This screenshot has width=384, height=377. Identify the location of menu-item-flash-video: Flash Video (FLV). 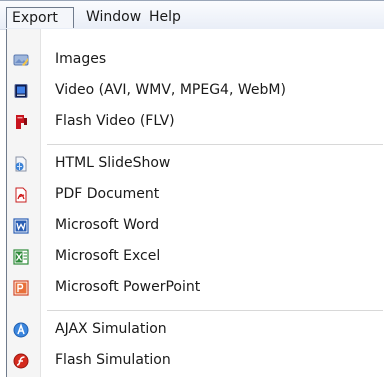
(195, 122).